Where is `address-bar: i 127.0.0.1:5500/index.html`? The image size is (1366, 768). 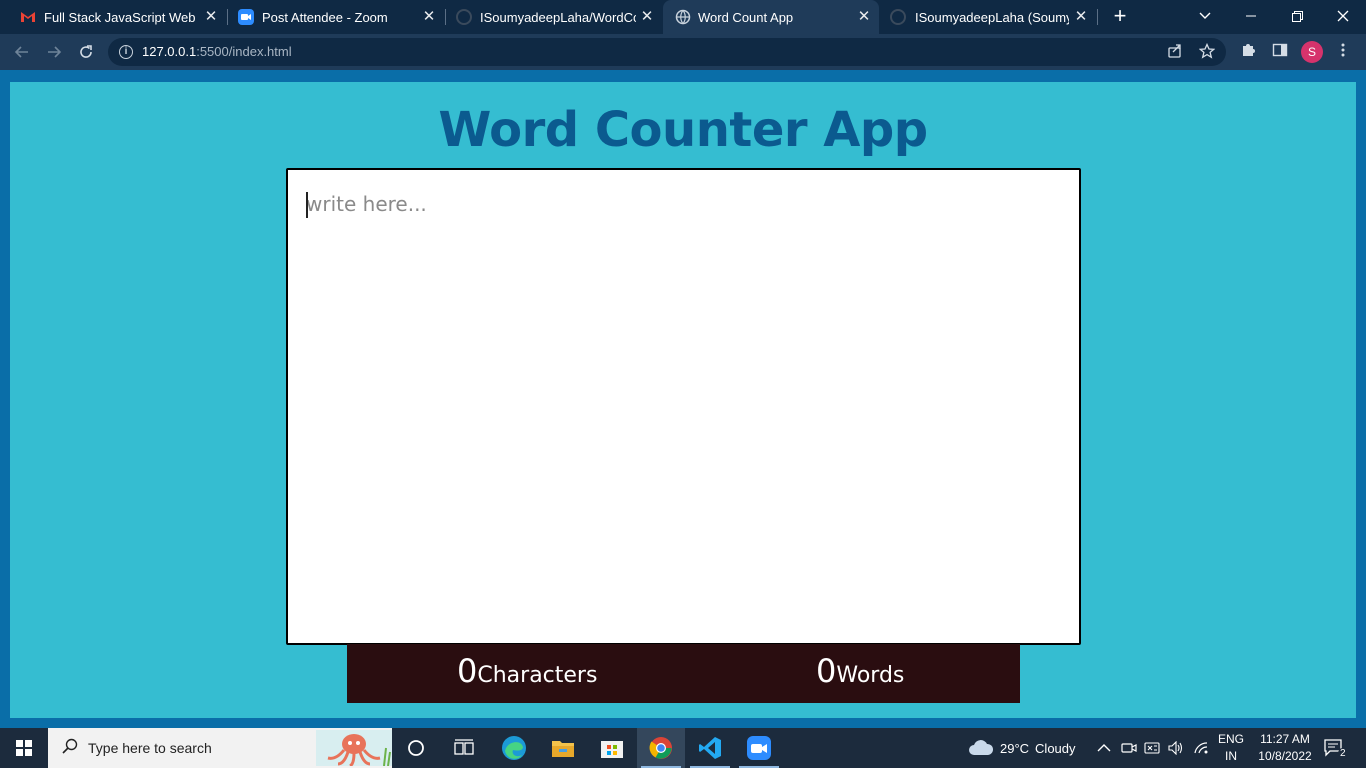
address-bar: i 127.0.0.1:5500/index.html is located at coordinates (667, 52).